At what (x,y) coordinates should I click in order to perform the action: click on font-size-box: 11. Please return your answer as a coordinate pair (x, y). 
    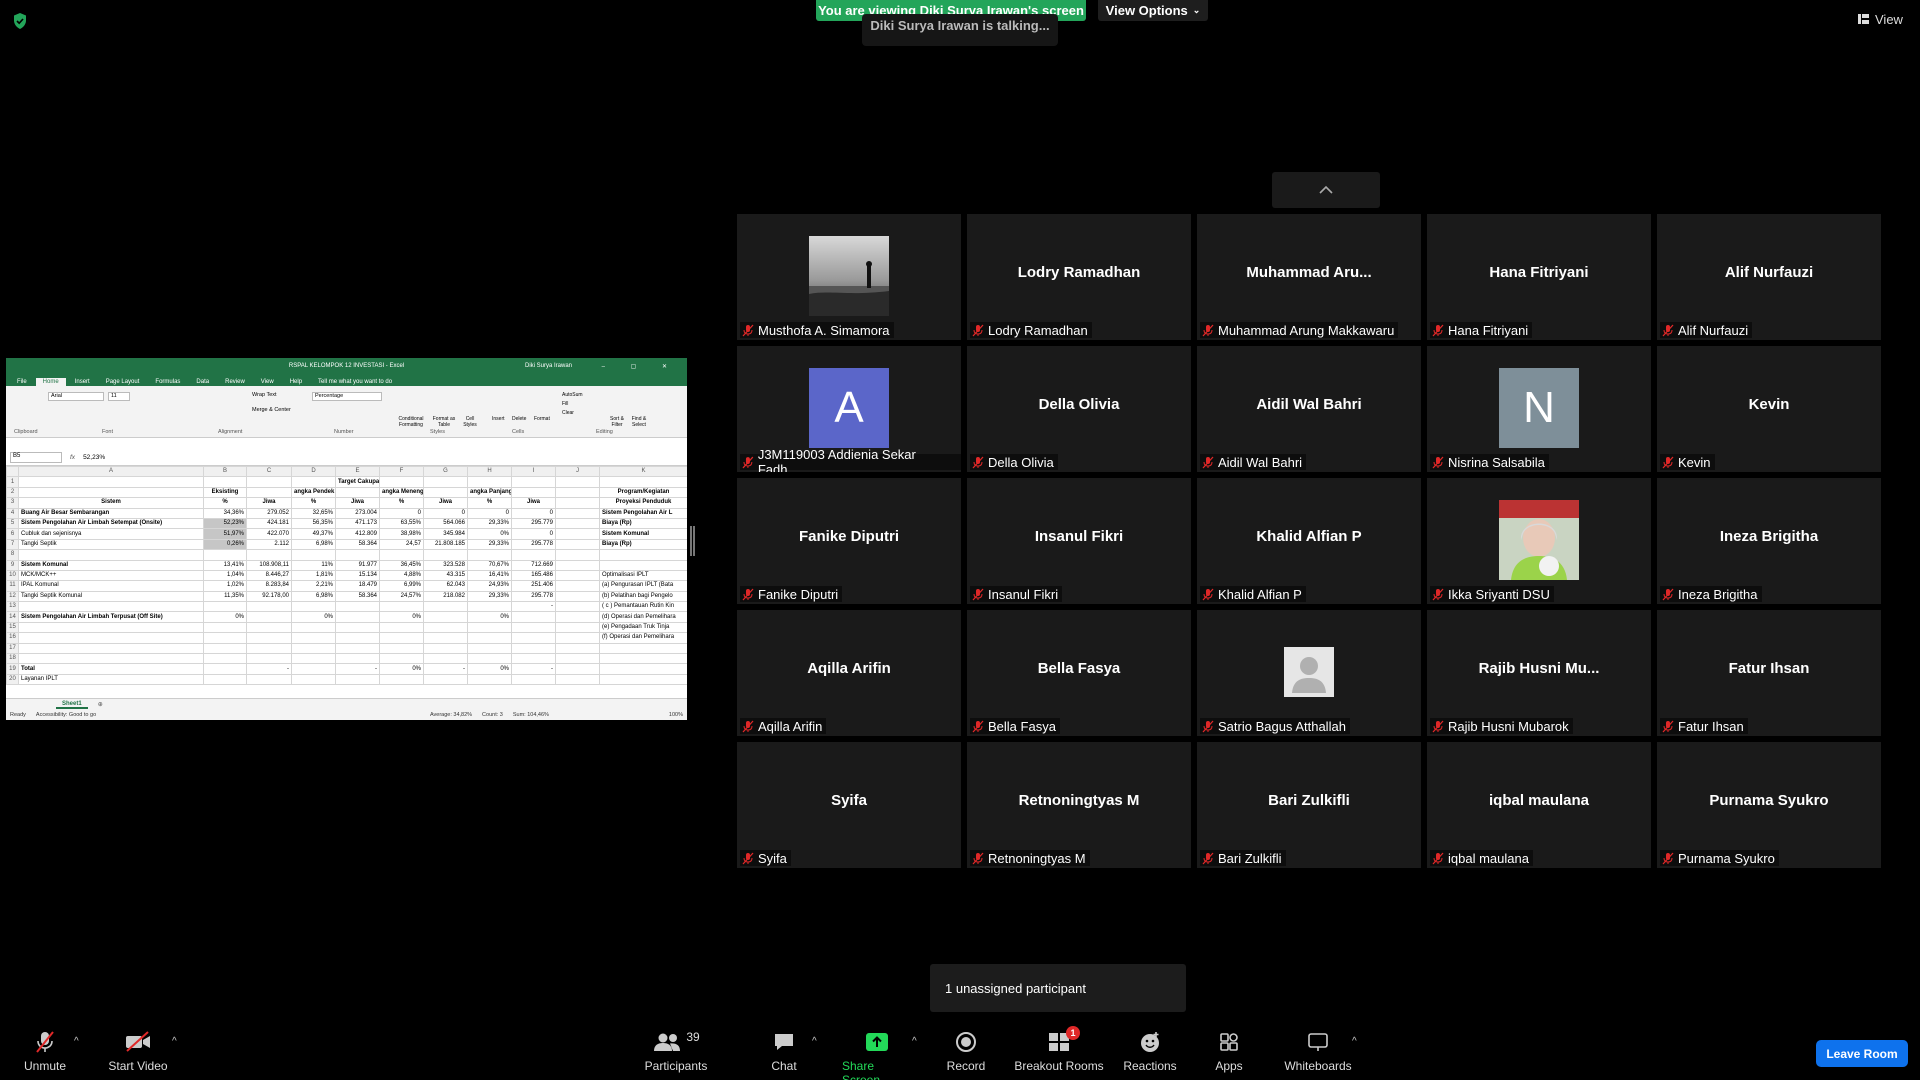
    Looking at the image, I should click on (119, 396).